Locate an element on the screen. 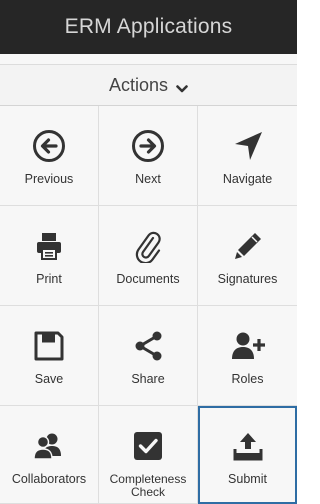  arrow-right-circle-icon is located at coordinates (148, 146).